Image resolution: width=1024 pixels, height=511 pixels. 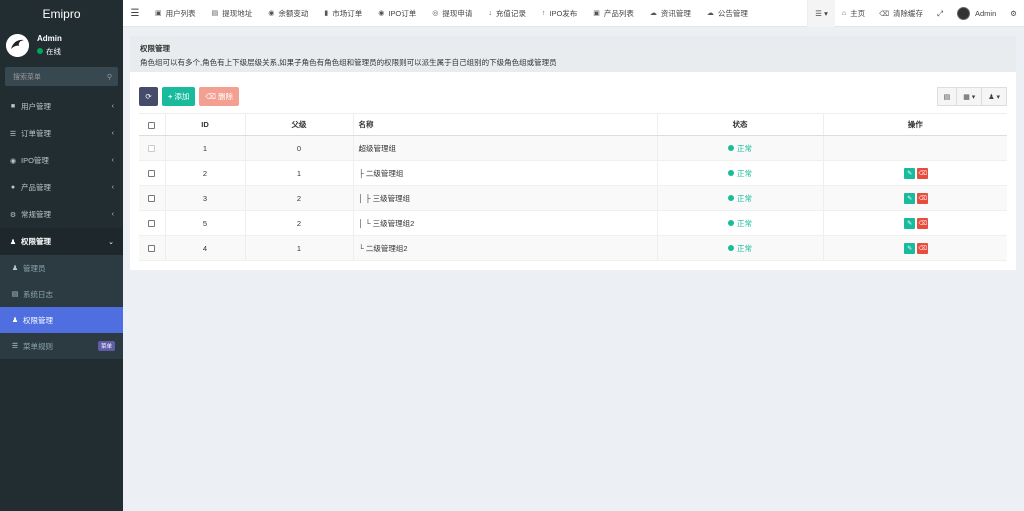 I want to click on settings-button: ⚙, so click(x=1013, y=13).